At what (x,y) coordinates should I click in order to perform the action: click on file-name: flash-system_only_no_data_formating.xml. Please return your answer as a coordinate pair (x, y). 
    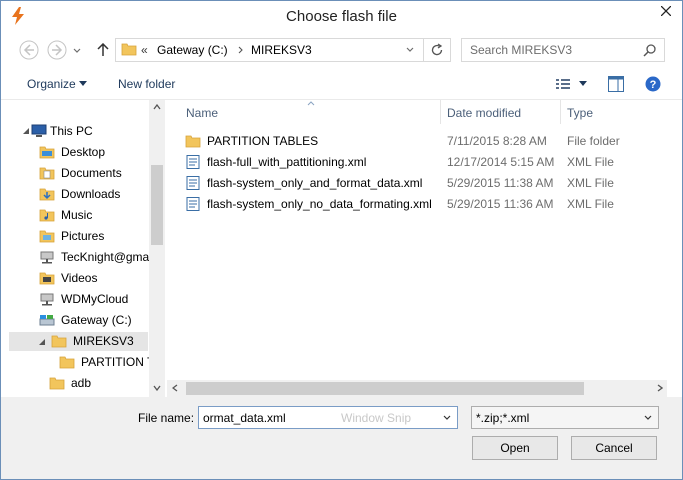
    Looking at the image, I should click on (319, 204).